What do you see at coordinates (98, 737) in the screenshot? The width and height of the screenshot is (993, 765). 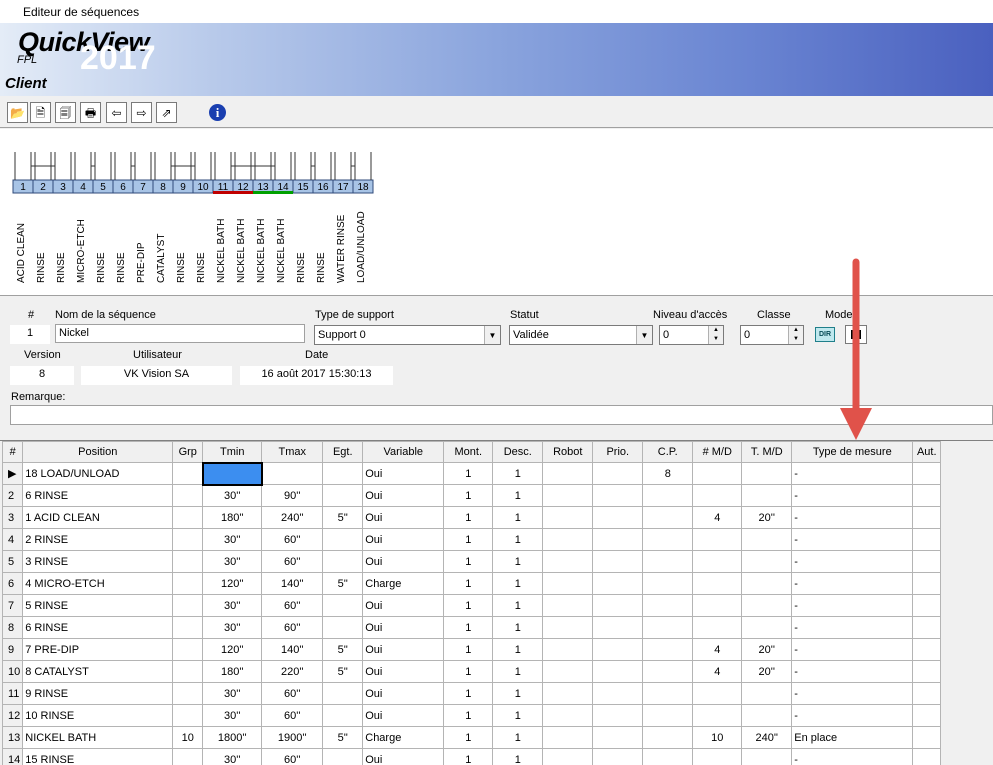 I see `table-cell: NICKEL BATH` at bounding box center [98, 737].